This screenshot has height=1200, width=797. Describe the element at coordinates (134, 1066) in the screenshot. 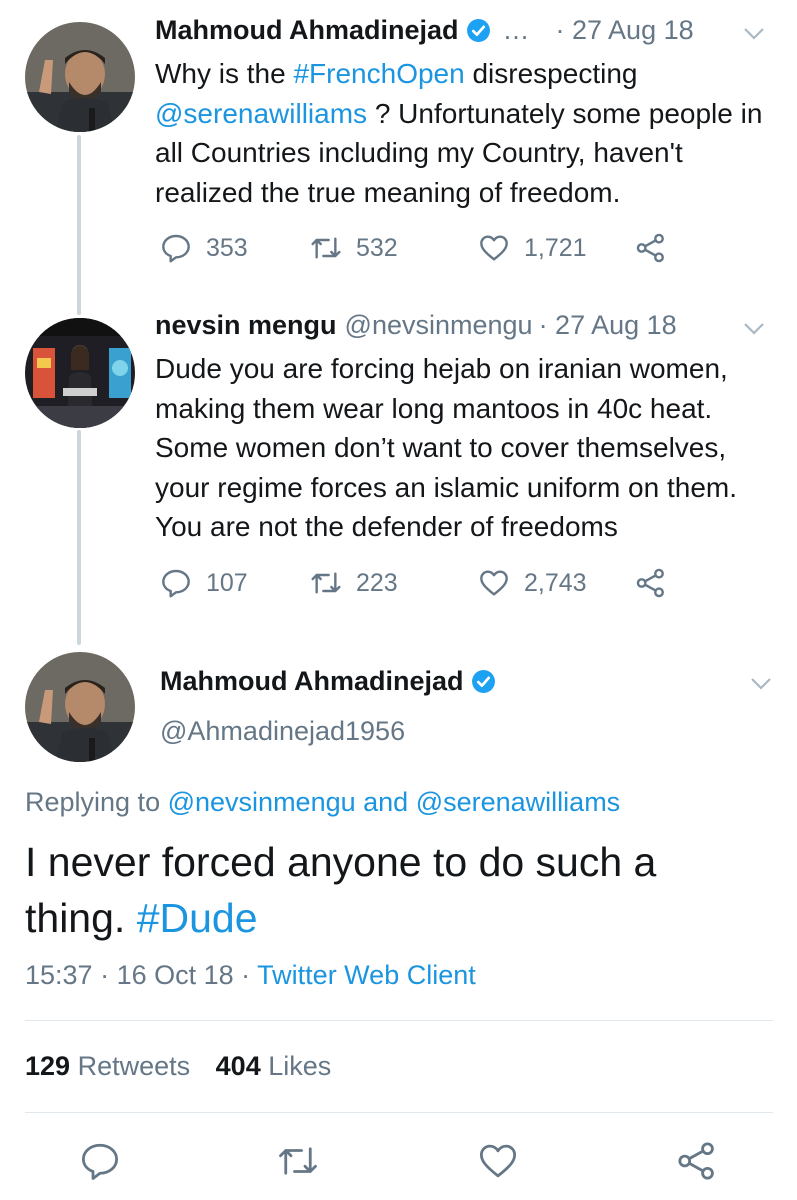

I see `retweets-label: Retweets` at that location.